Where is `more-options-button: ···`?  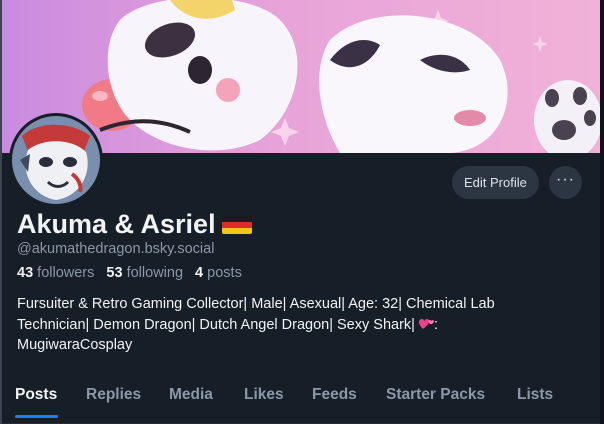
more-options-button: ··· is located at coordinates (565, 182).